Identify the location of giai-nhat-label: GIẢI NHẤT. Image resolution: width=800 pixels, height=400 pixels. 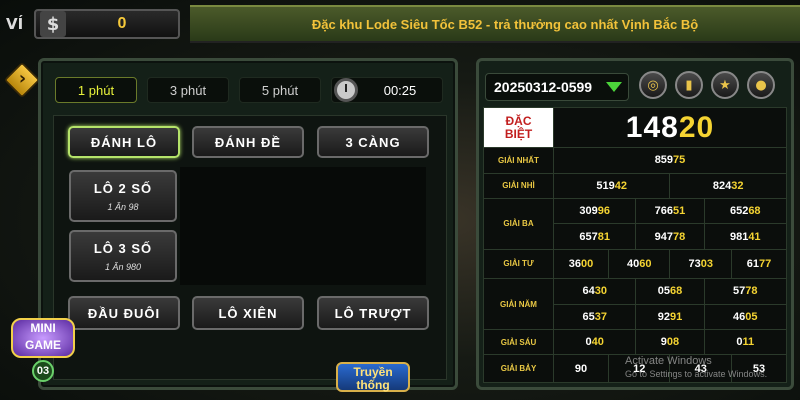
(518, 160).